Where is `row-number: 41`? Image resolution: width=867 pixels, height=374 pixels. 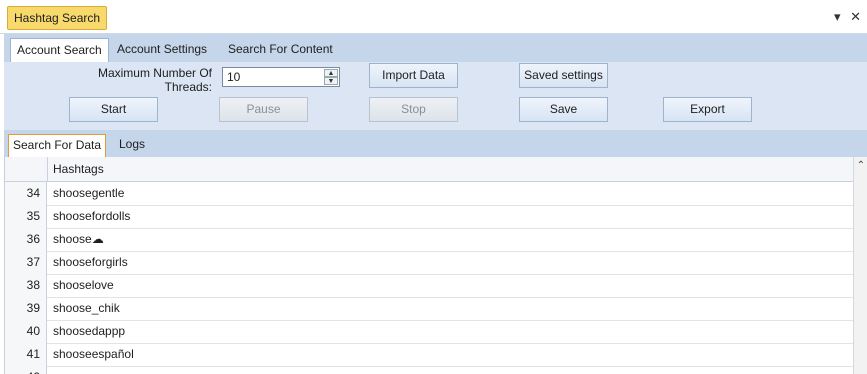 row-number: 41 is located at coordinates (26, 354).